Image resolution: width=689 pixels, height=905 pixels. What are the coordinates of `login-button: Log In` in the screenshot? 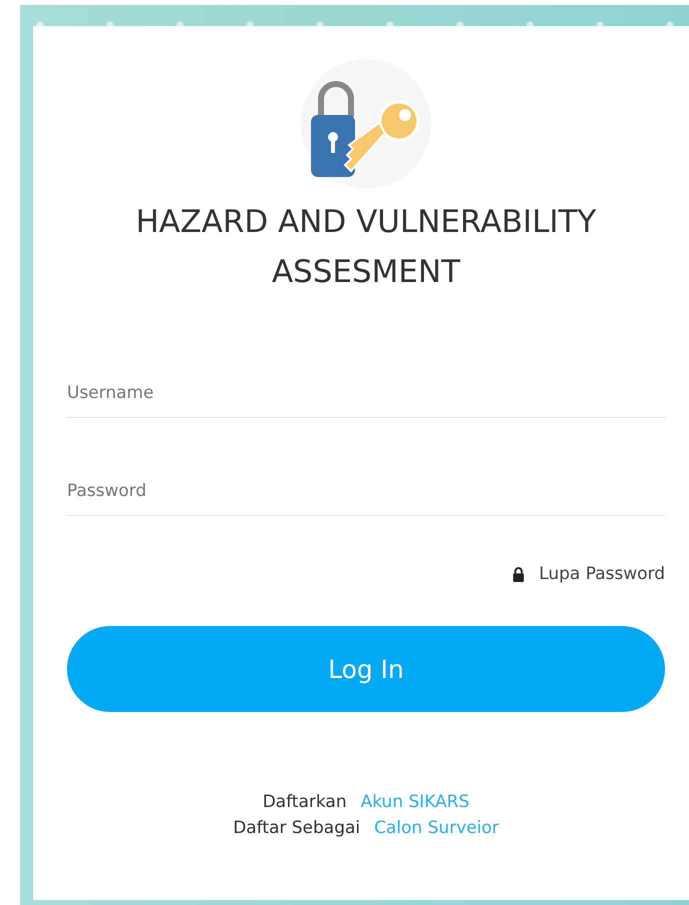 It's located at (366, 669).